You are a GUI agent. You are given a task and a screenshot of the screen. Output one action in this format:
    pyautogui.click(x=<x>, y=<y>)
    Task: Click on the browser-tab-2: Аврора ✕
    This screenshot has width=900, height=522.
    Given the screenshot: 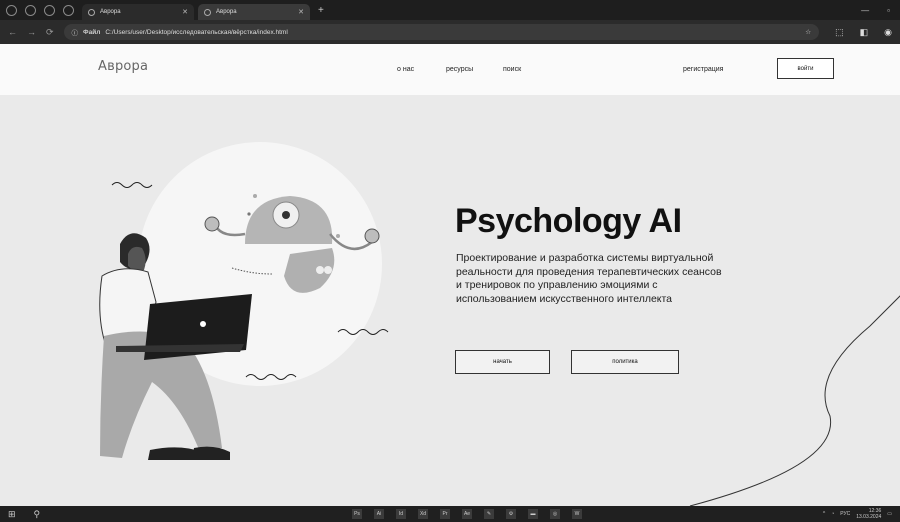 What is the action you would take?
    pyautogui.click(x=254, y=12)
    